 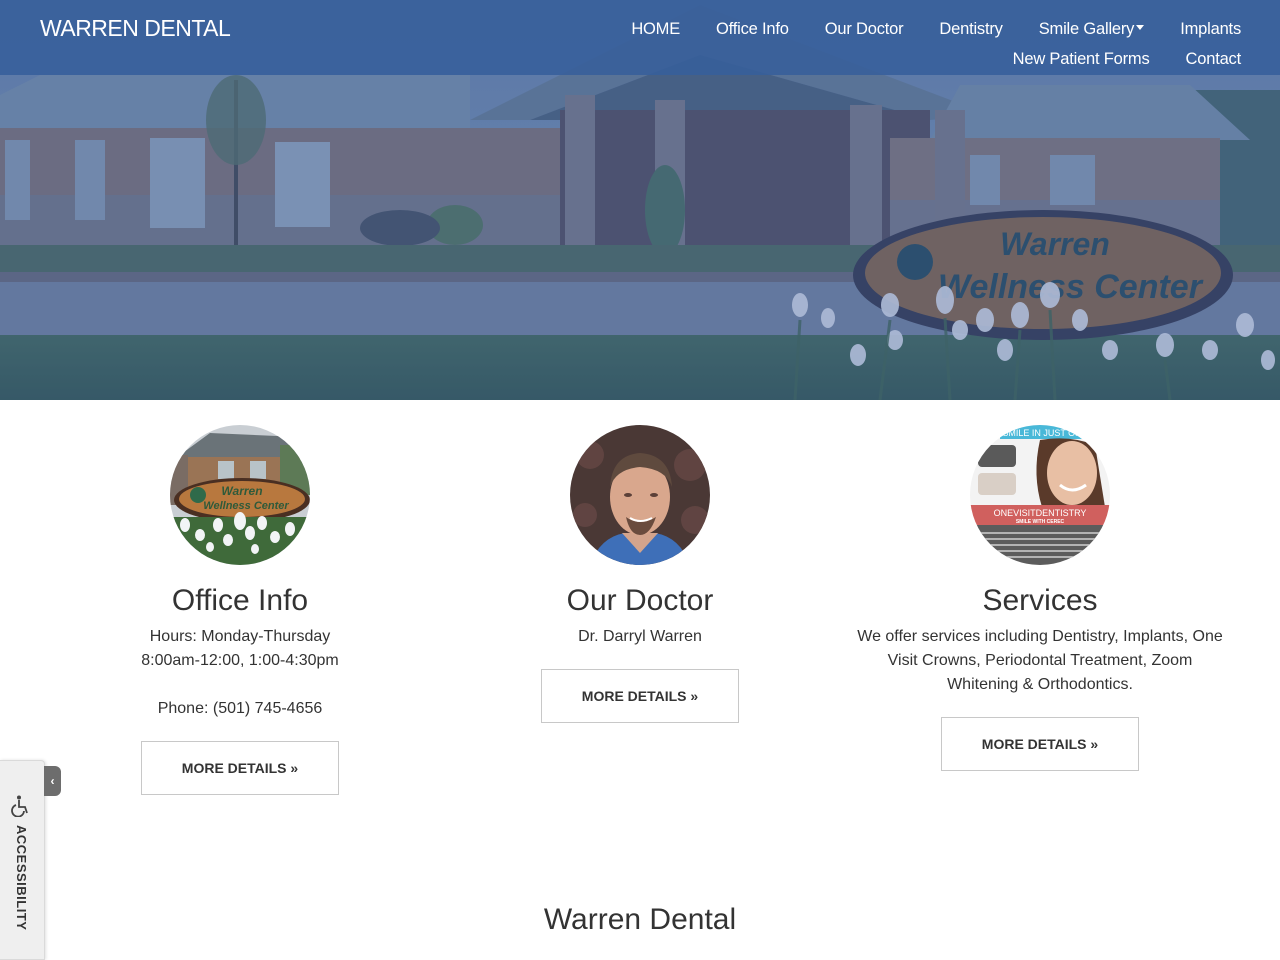 I want to click on accessibility-collapse-toggle: ‹, so click(x=52, y=781).